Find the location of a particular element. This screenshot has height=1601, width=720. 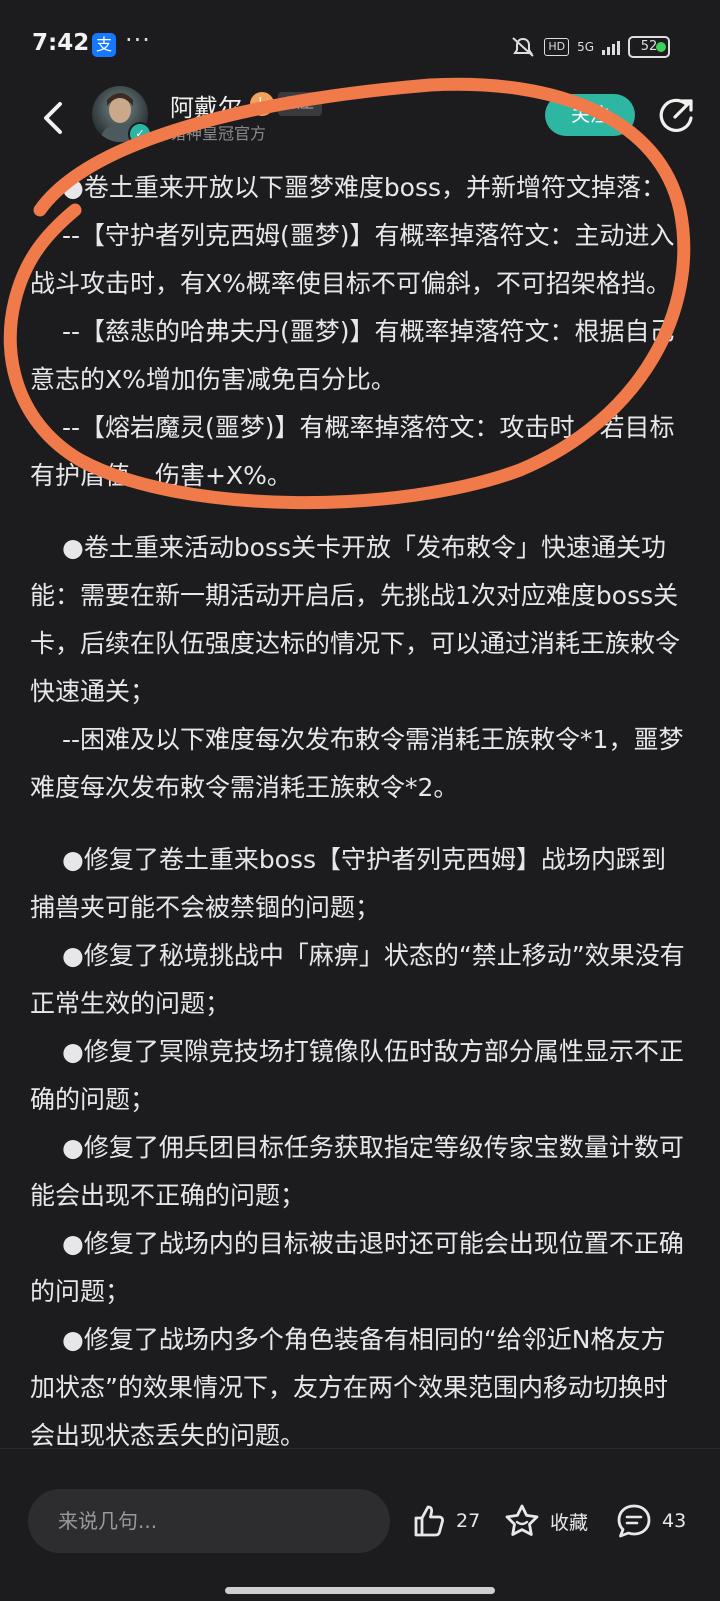

signal-icon is located at coordinates (611, 47).